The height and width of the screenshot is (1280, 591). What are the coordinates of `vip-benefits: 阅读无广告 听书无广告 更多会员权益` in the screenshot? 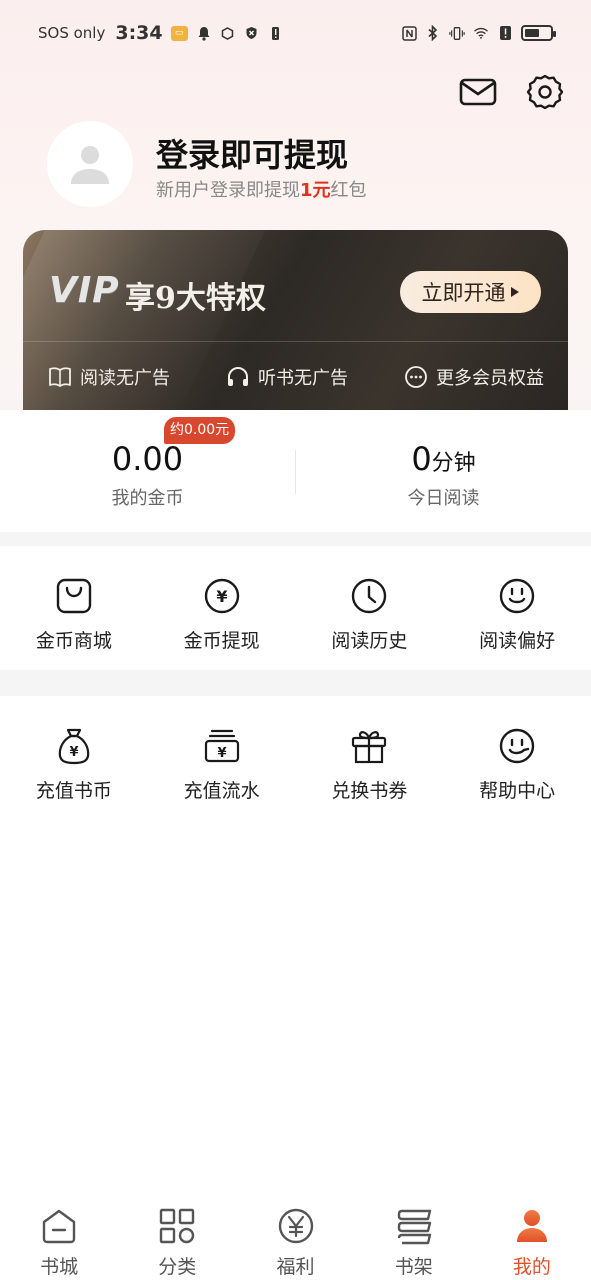 It's located at (295, 377).